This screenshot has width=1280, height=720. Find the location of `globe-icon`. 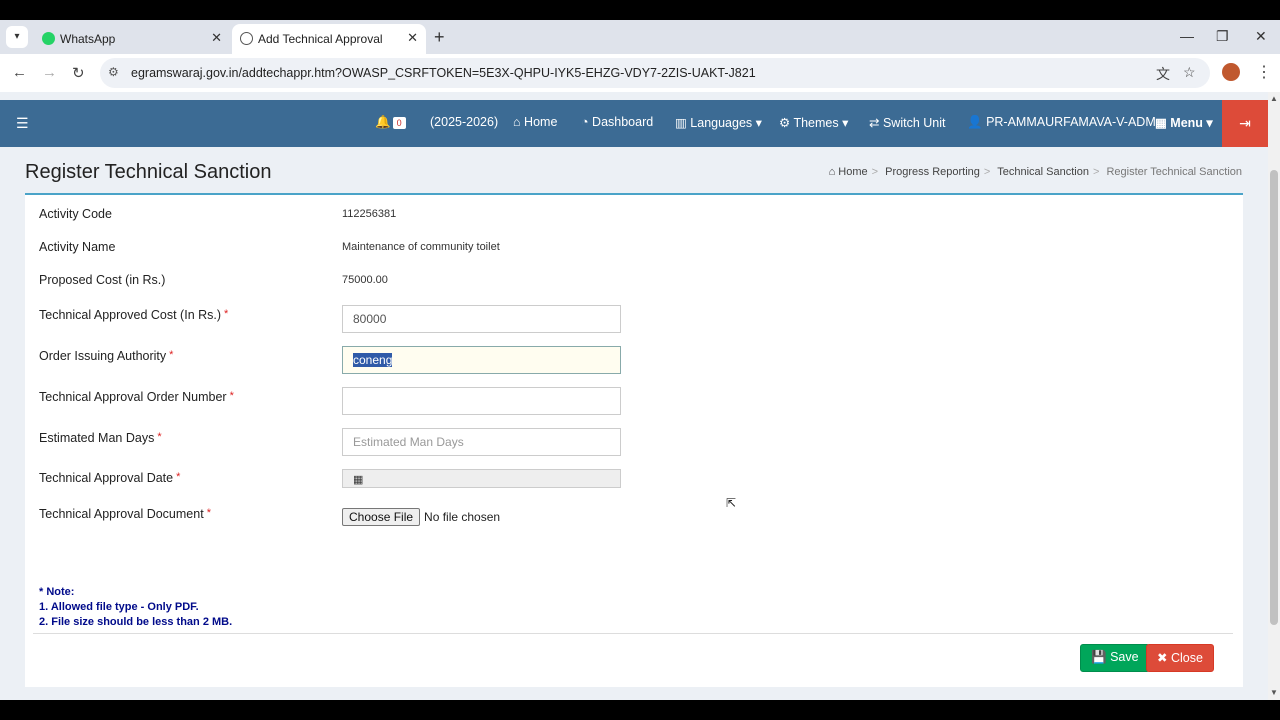

globe-icon is located at coordinates (246, 38).